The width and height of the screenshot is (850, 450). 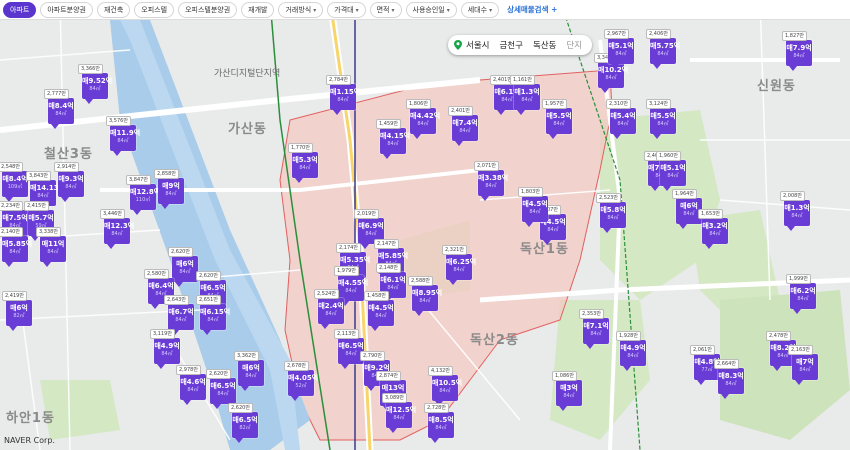 What do you see at coordinates (51, 247) in the screenshot?
I see `listing-marker: 3,338만 매11억 84㎡` at bounding box center [51, 247].